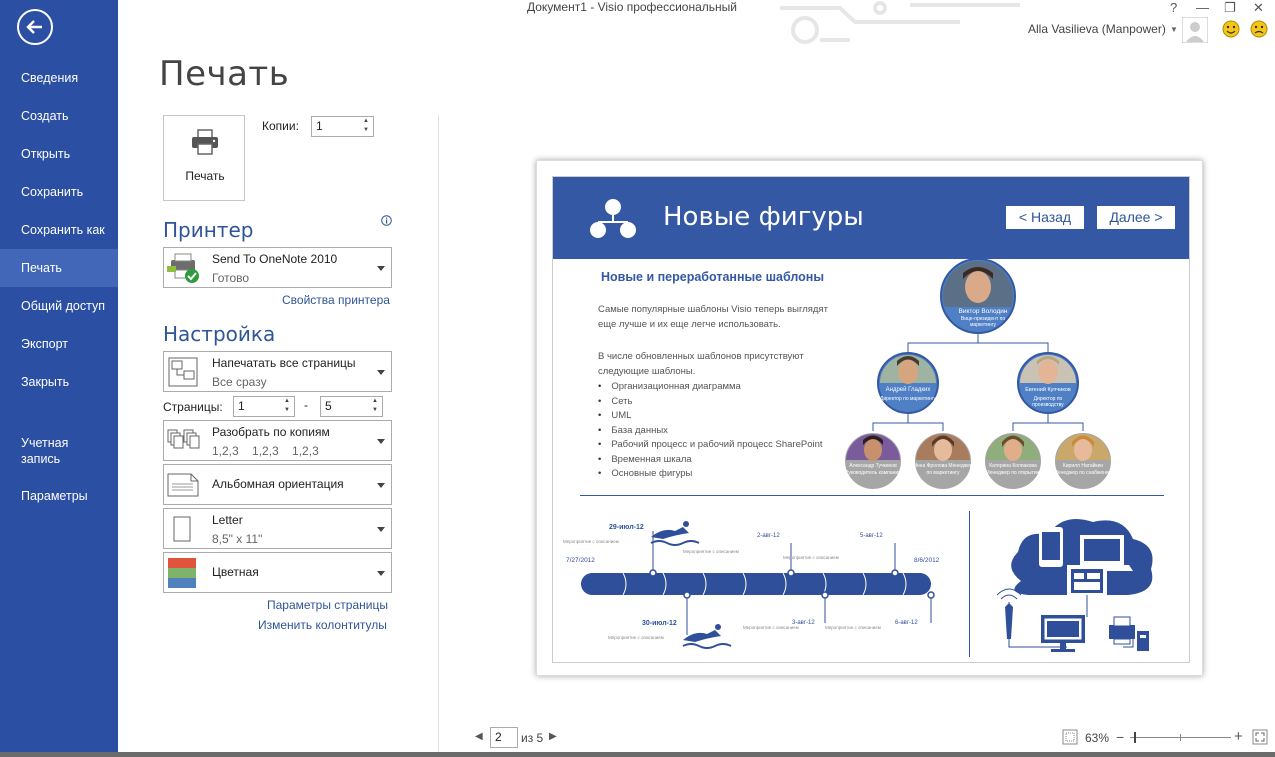  I want to click on sidebar-item-share: Общий доступ, so click(59, 306).